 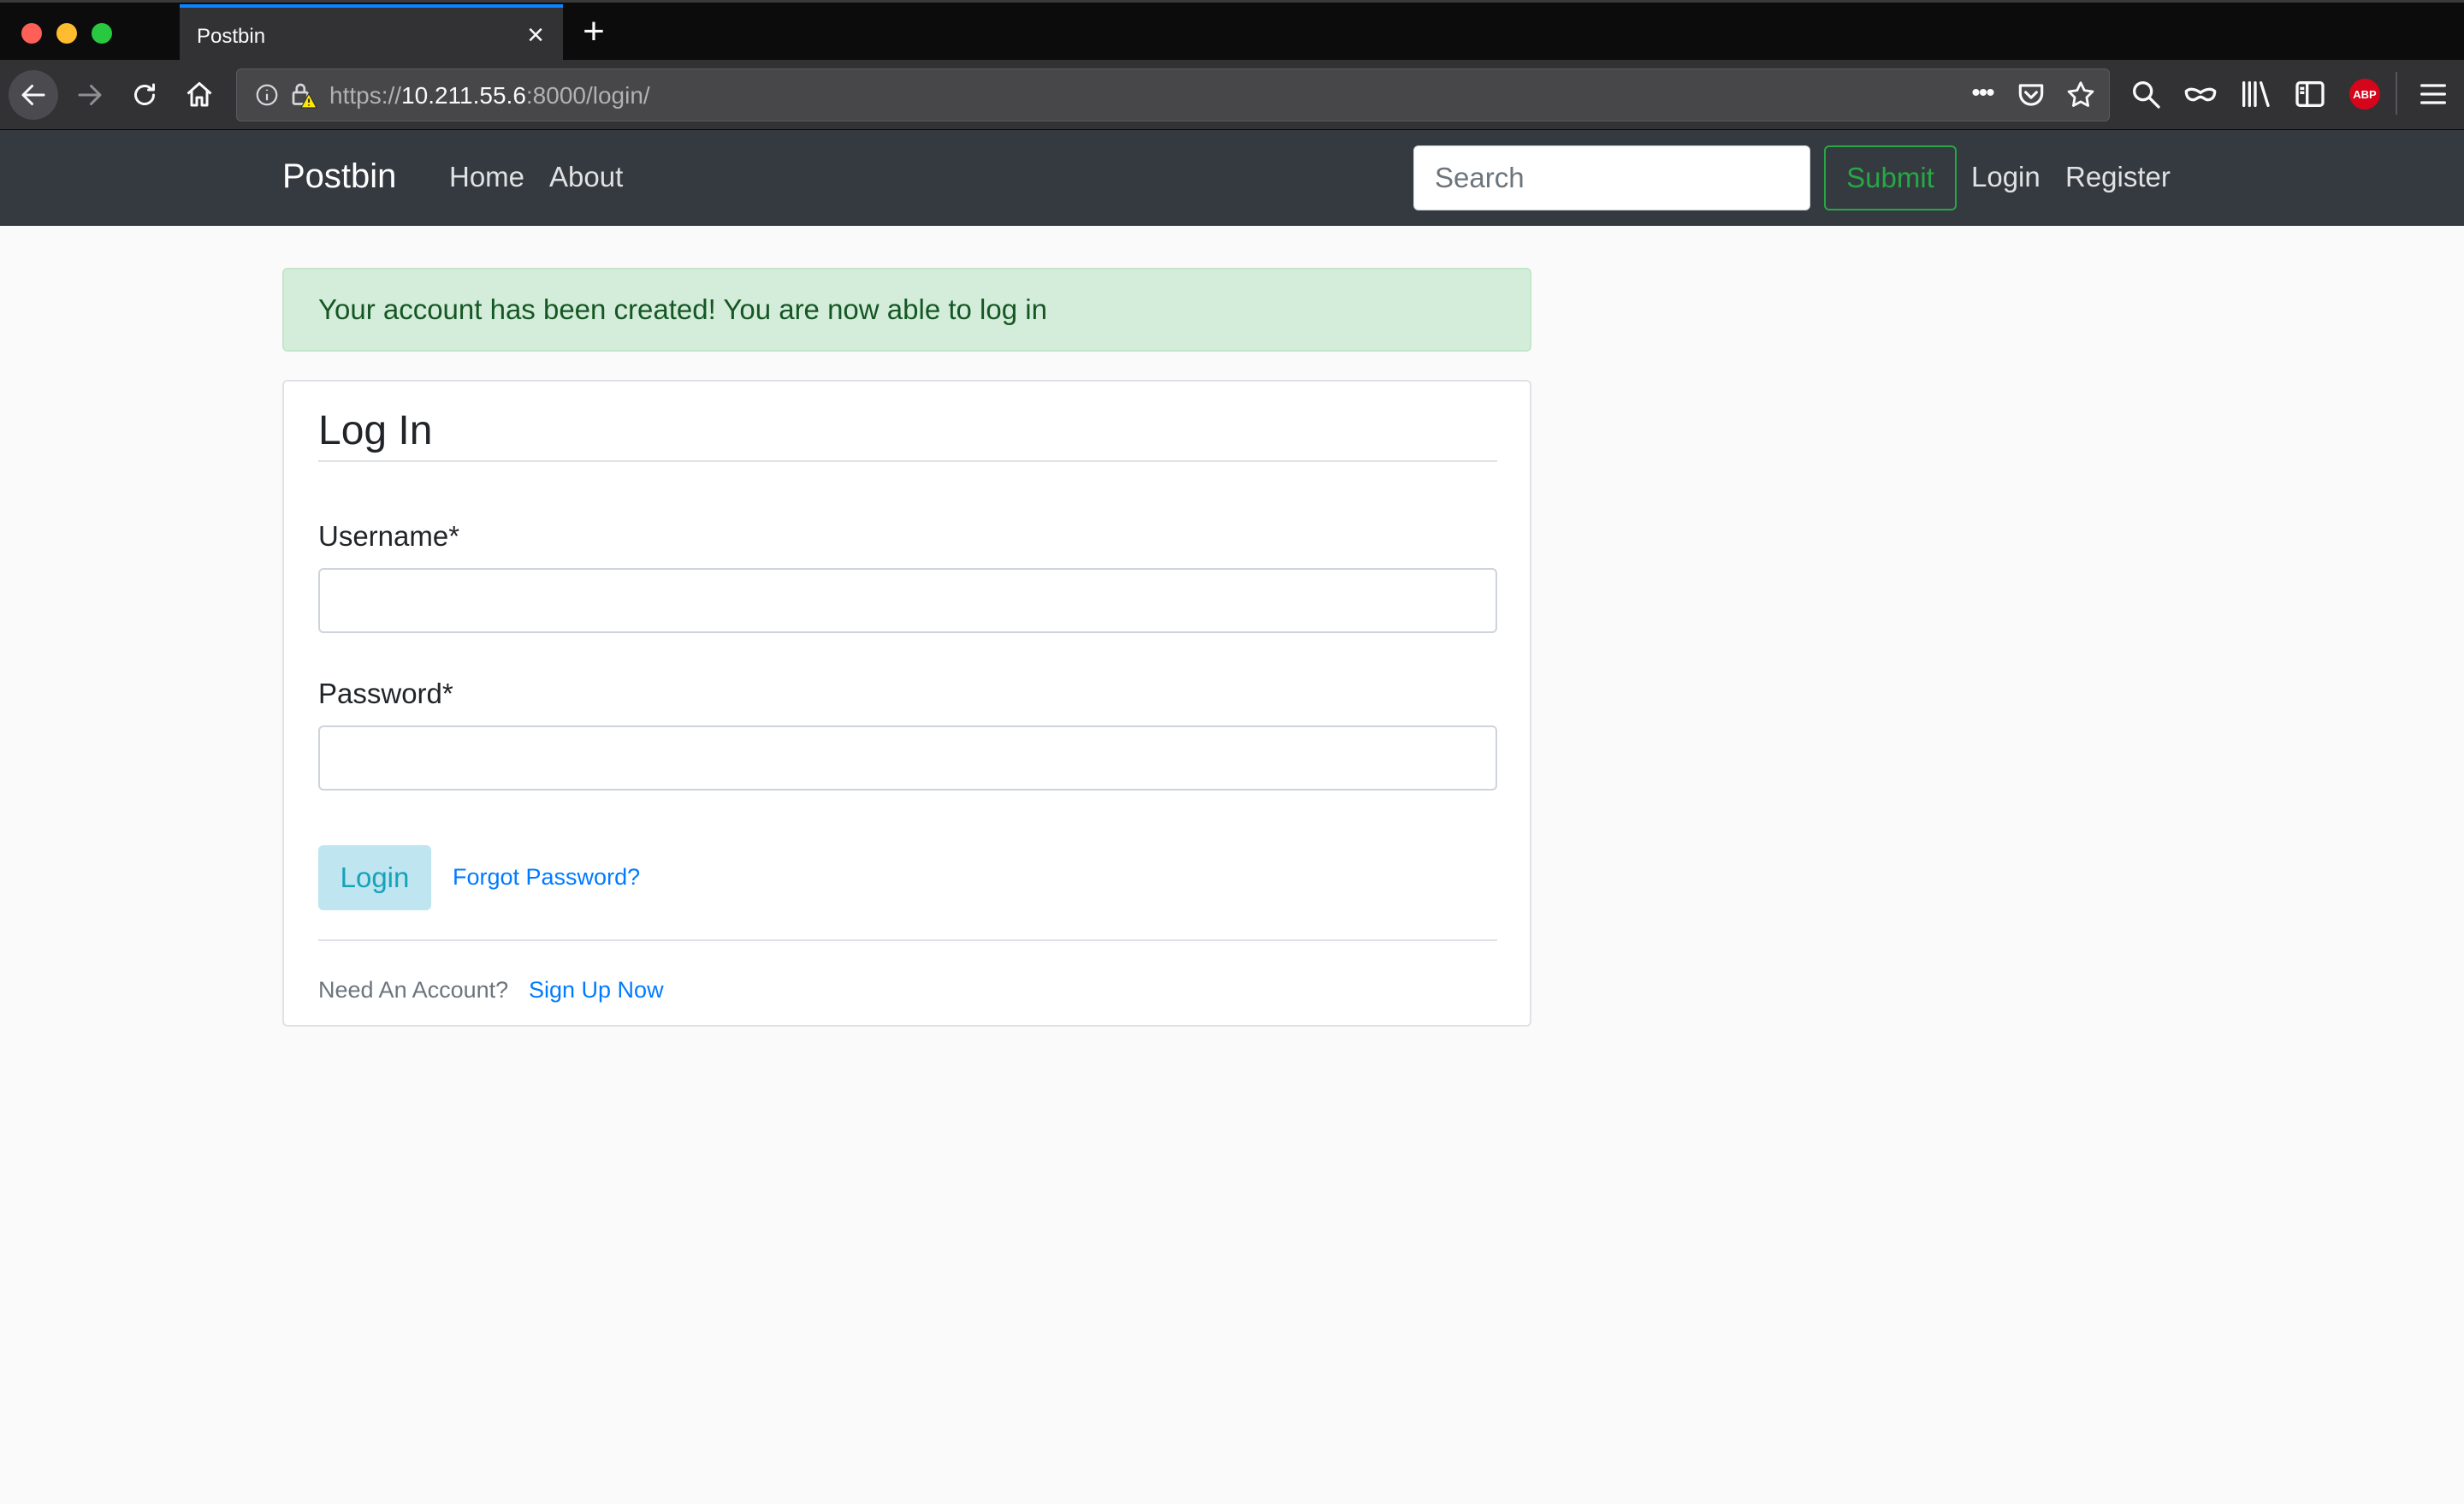 What do you see at coordinates (2005, 177) in the screenshot?
I see `nav-login-link: Login` at bounding box center [2005, 177].